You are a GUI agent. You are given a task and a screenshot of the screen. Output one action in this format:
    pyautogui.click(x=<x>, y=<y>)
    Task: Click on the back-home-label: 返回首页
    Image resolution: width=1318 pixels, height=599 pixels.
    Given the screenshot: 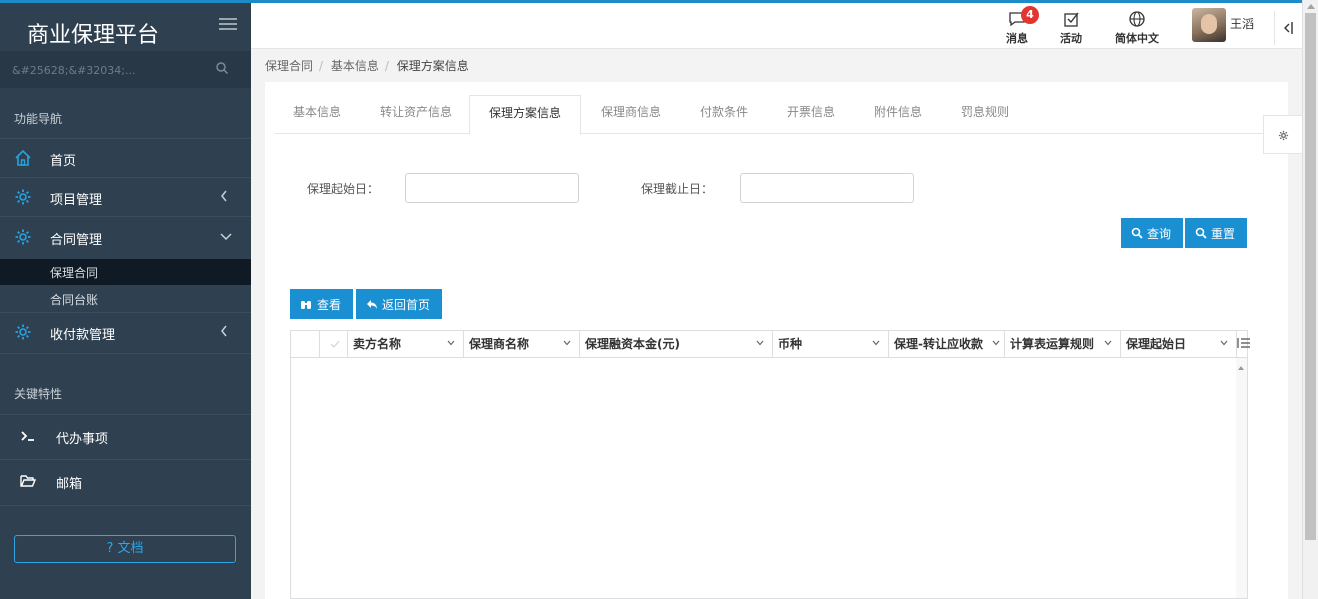 What is the action you would take?
    pyautogui.click(x=406, y=305)
    